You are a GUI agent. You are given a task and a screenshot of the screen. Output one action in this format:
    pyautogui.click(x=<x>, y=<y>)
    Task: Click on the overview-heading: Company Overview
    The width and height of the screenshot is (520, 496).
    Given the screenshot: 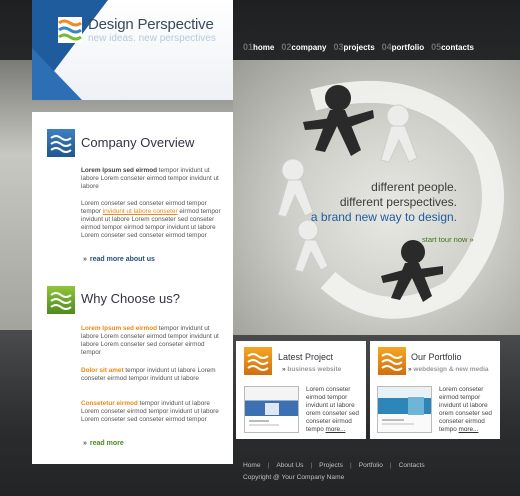 What is the action you would take?
    pyautogui.click(x=138, y=142)
    